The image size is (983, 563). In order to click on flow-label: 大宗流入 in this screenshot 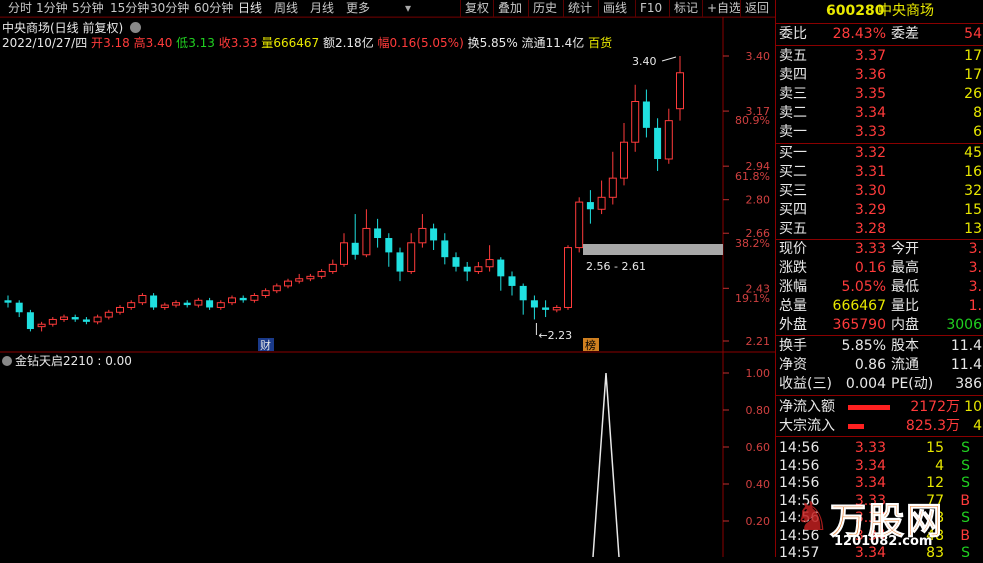, I will do `click(807, 426)`.